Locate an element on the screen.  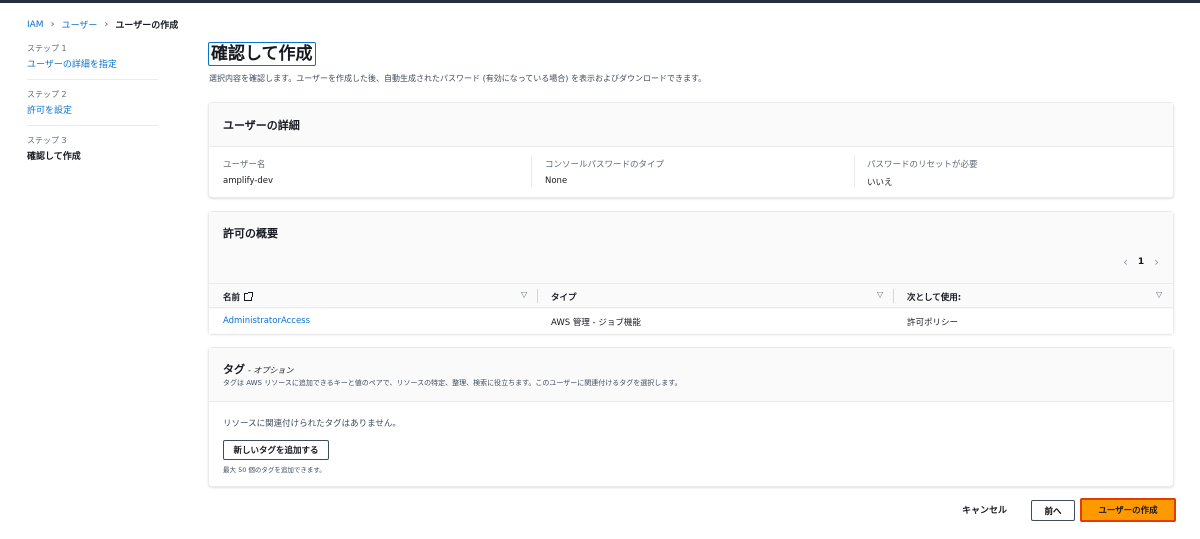
tags-empty-message: リソースに関連付けられたタグはありません。 is located at coordinates (312, 424).